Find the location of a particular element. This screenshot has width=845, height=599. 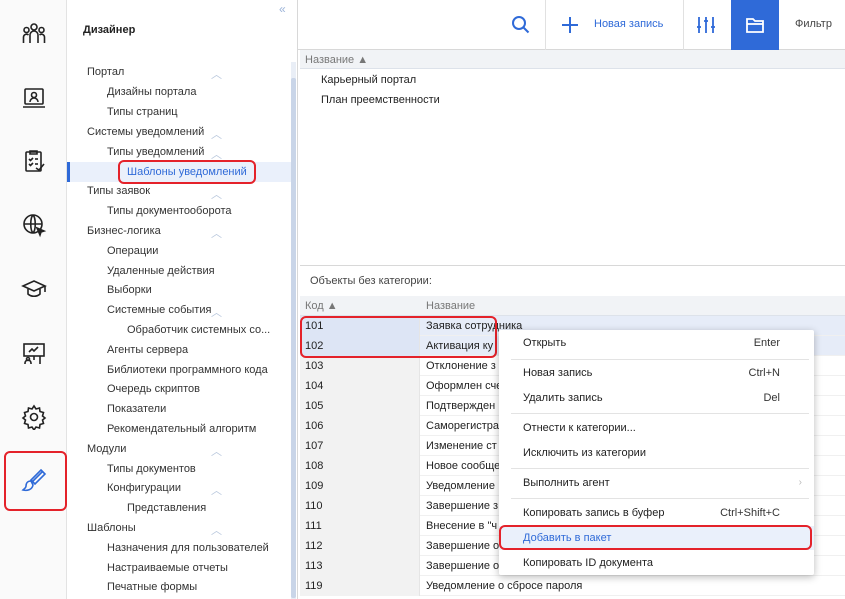

tree-scrollbar-thumb is located at coordinates (293, 338).